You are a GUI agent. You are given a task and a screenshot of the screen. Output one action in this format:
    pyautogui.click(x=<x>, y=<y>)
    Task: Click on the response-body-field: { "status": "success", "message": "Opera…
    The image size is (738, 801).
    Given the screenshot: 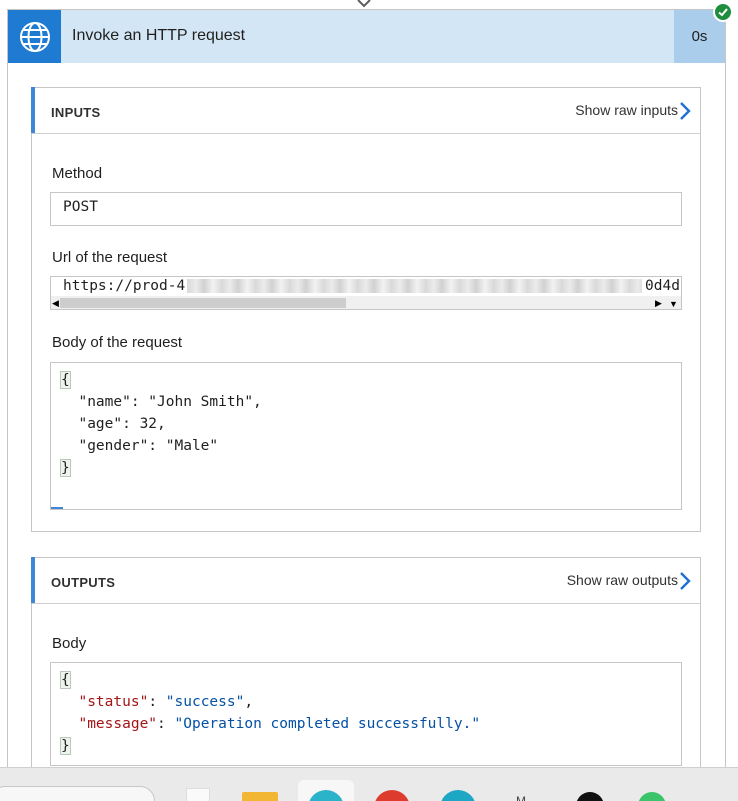 What is the action you would take?
    pyautogui.click(x=366, y=714)
    